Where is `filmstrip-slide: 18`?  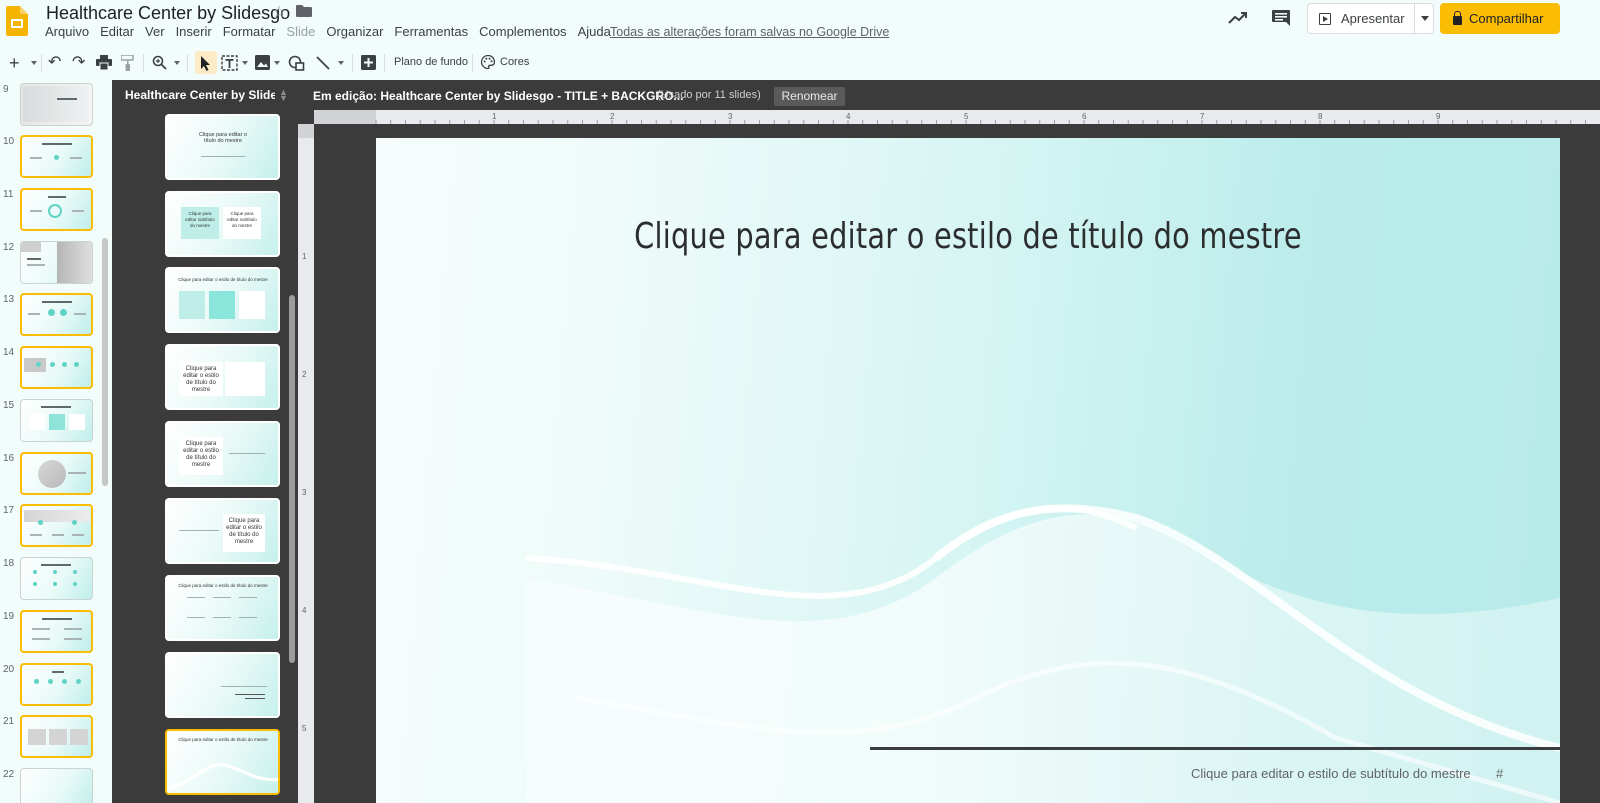
filmstrip-slide: 18 is located at coordinates (56, 583).